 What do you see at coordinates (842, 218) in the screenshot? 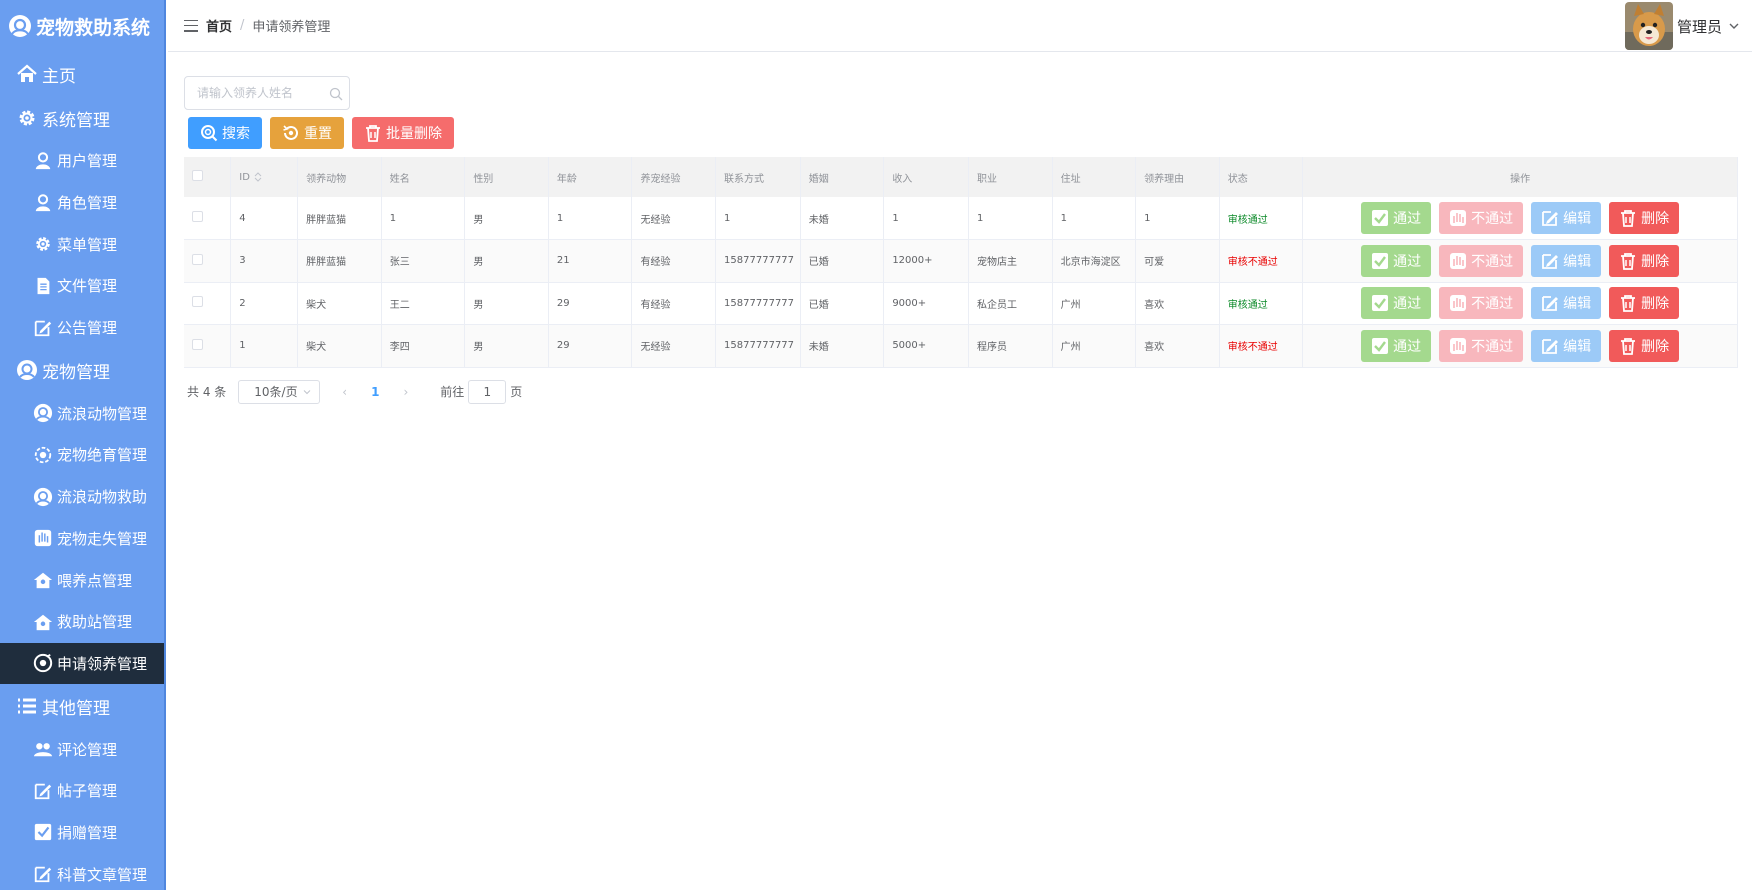
I see `cell-marriage: 未婚` at bounding box center [842, 218].